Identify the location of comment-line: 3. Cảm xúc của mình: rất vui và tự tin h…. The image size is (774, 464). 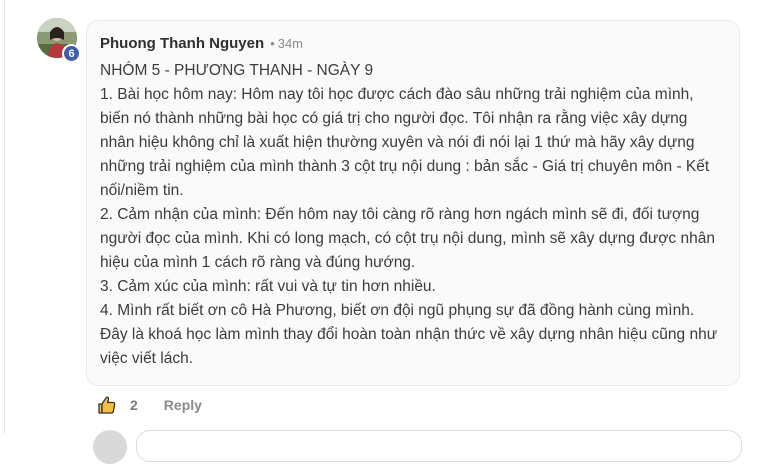
(268, 286).